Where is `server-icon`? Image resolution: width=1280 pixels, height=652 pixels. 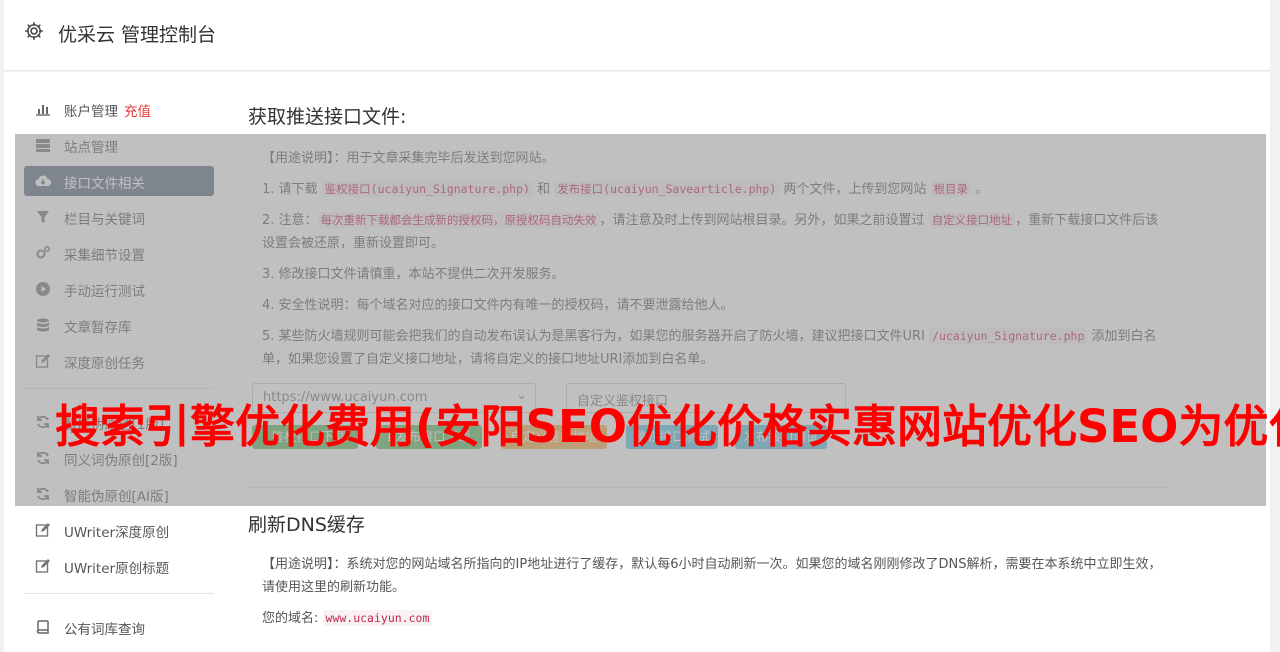 server-icon is located at coordinates (43, 145).